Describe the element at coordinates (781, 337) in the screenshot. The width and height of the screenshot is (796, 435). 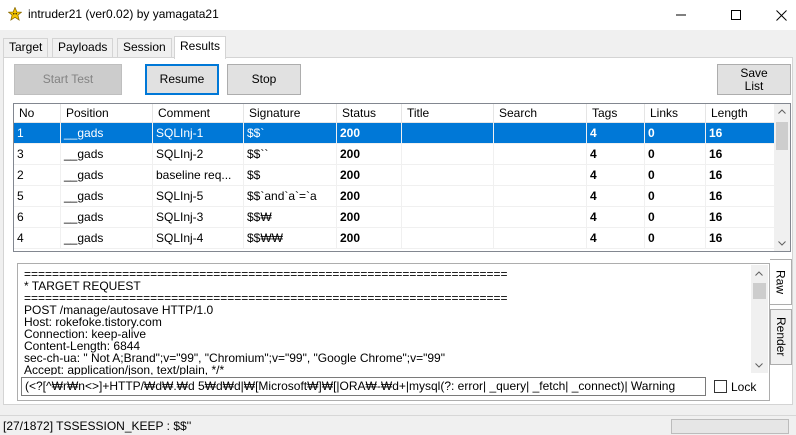
I see `side-tab-render: Render` at that location.